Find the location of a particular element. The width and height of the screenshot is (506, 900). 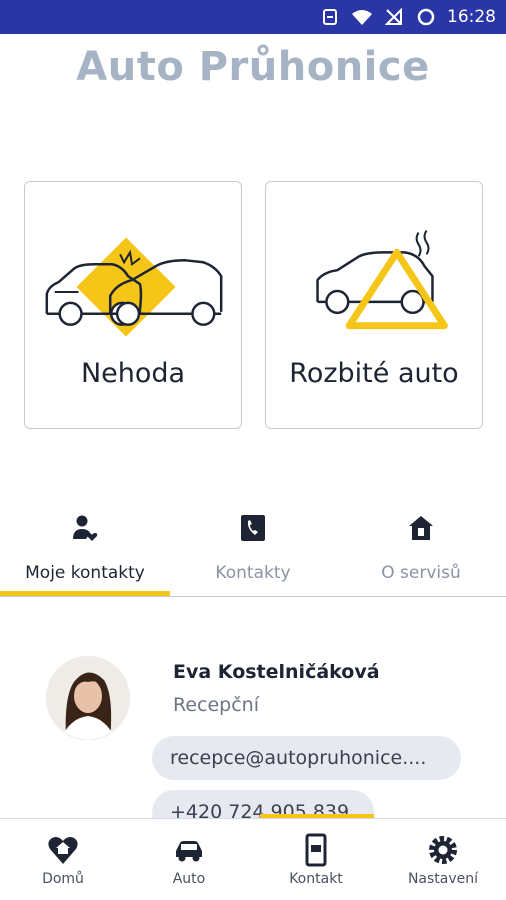

signal-off-icon is located at coordinates (394, 17).